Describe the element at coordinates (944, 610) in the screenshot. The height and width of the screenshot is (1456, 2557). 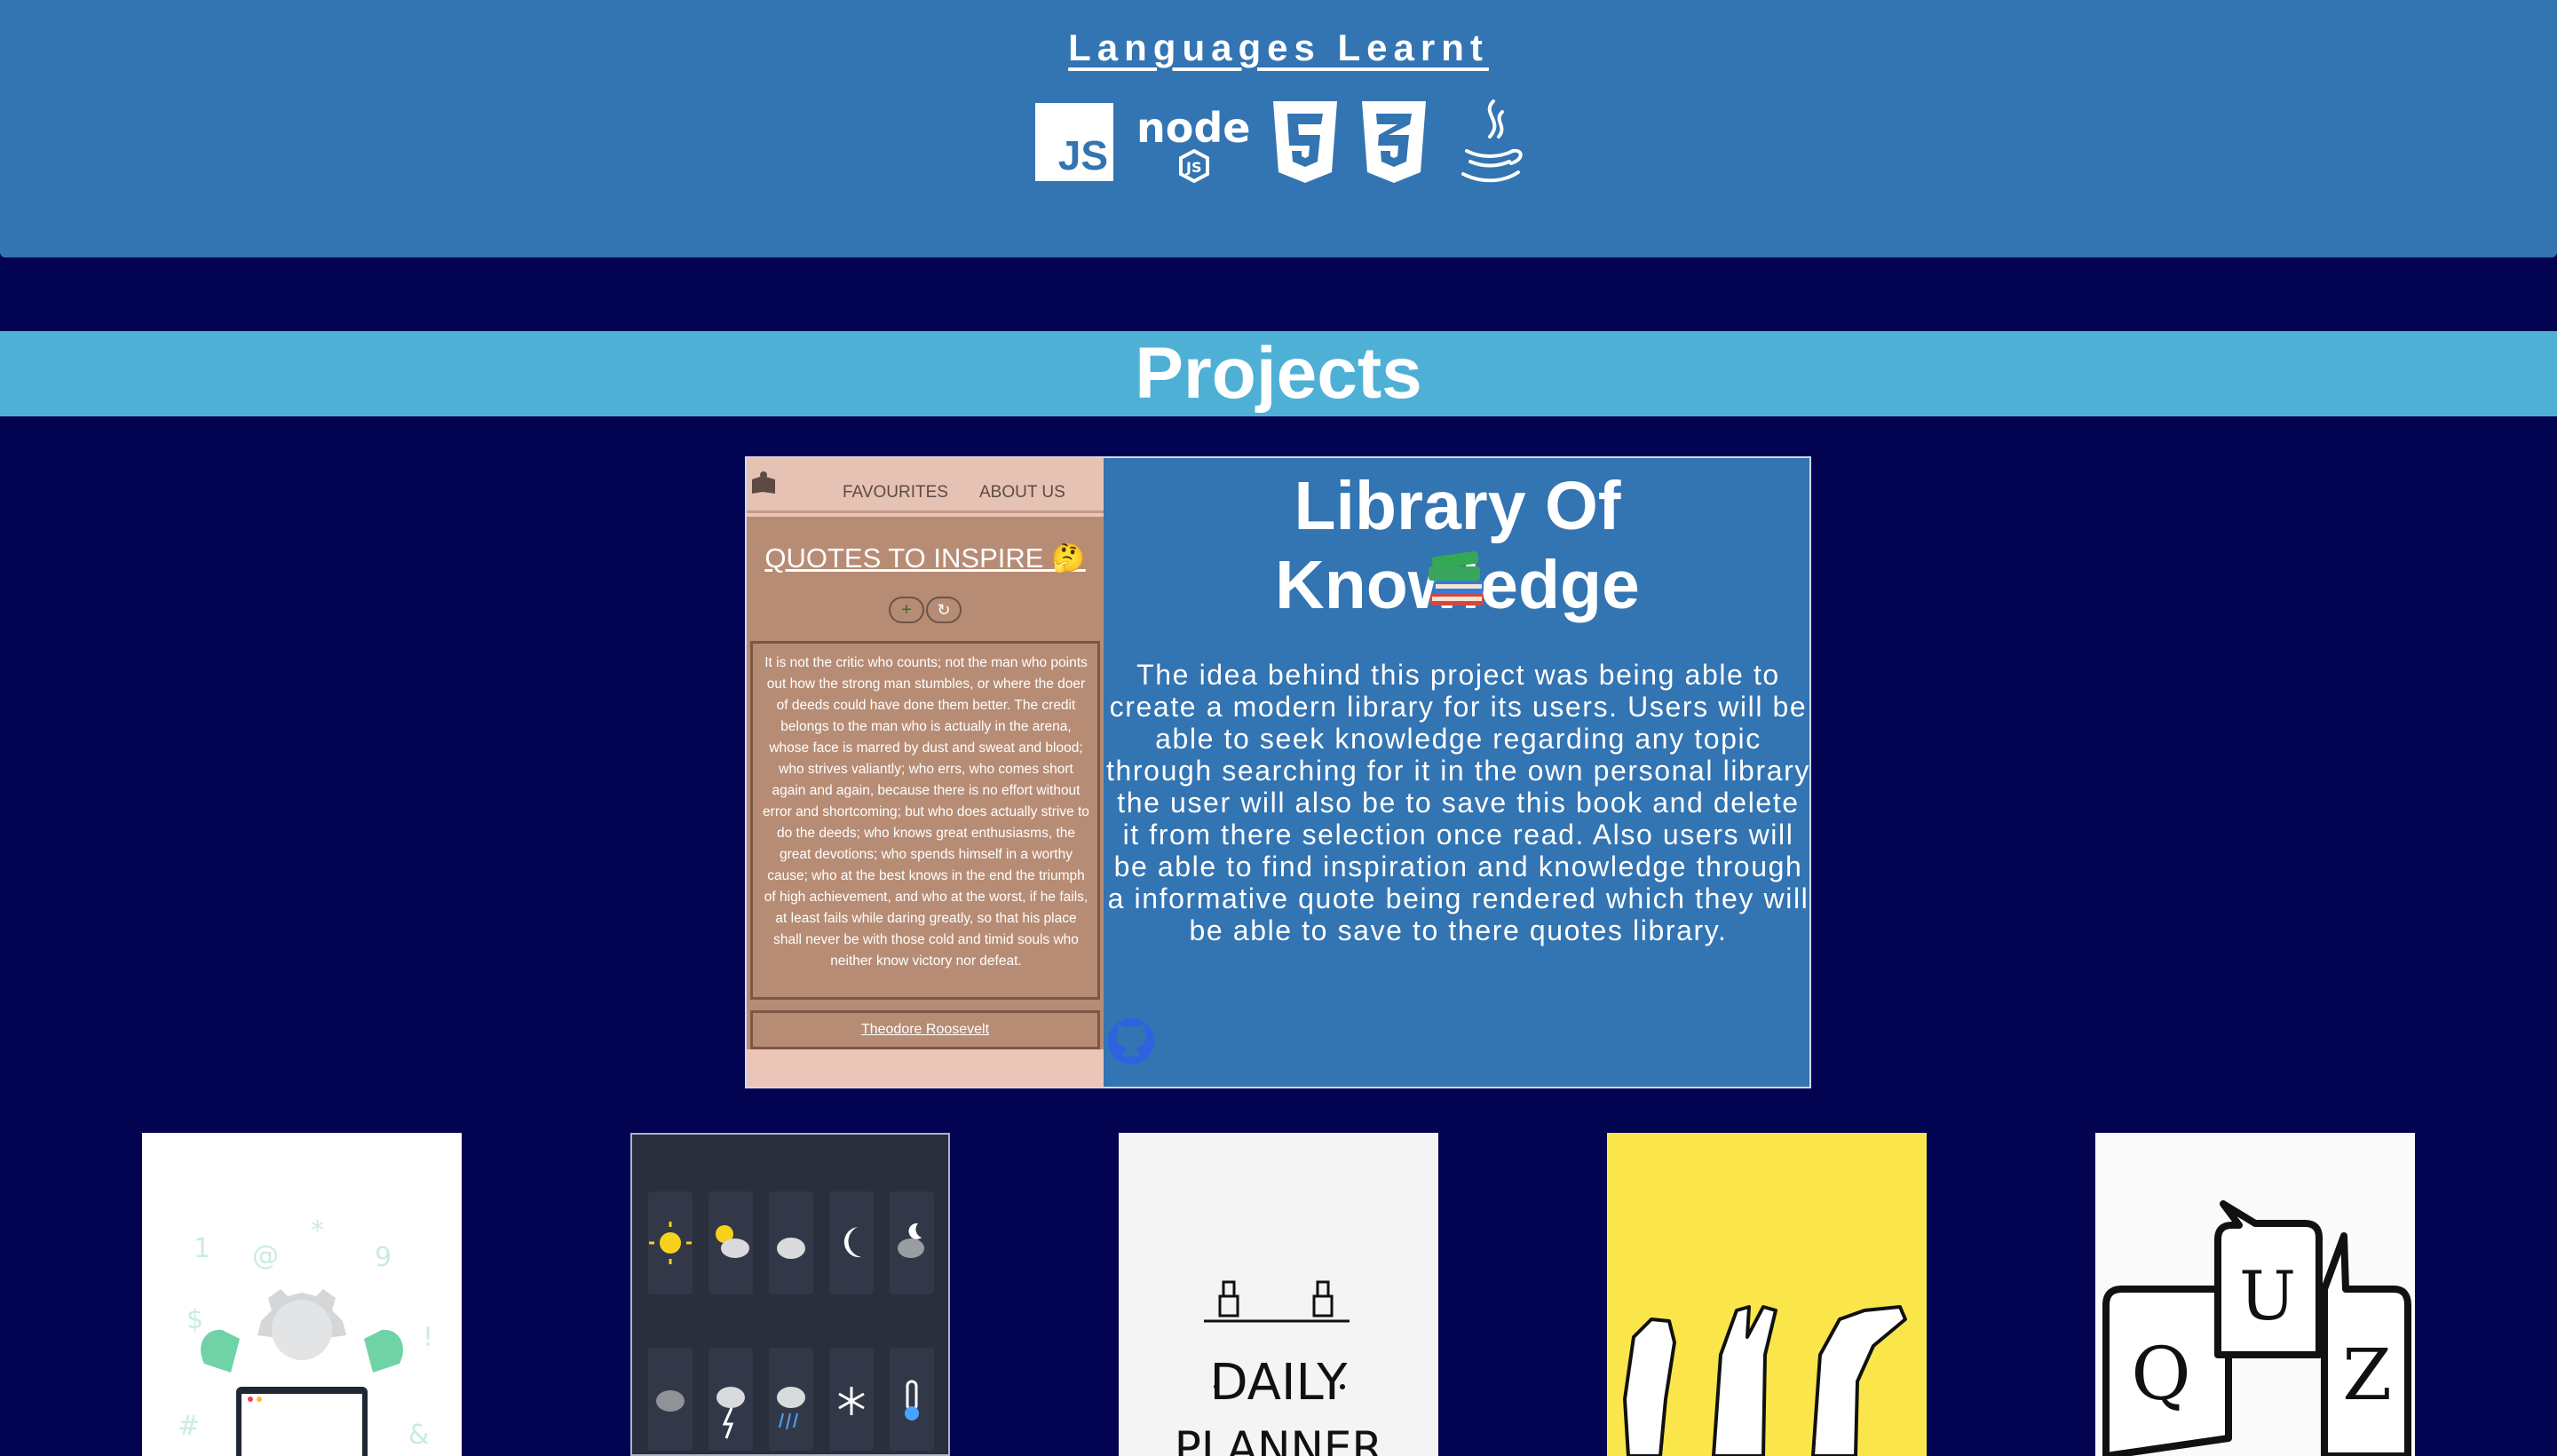
I see `screenshot-refresh-button: ↻` at that location.